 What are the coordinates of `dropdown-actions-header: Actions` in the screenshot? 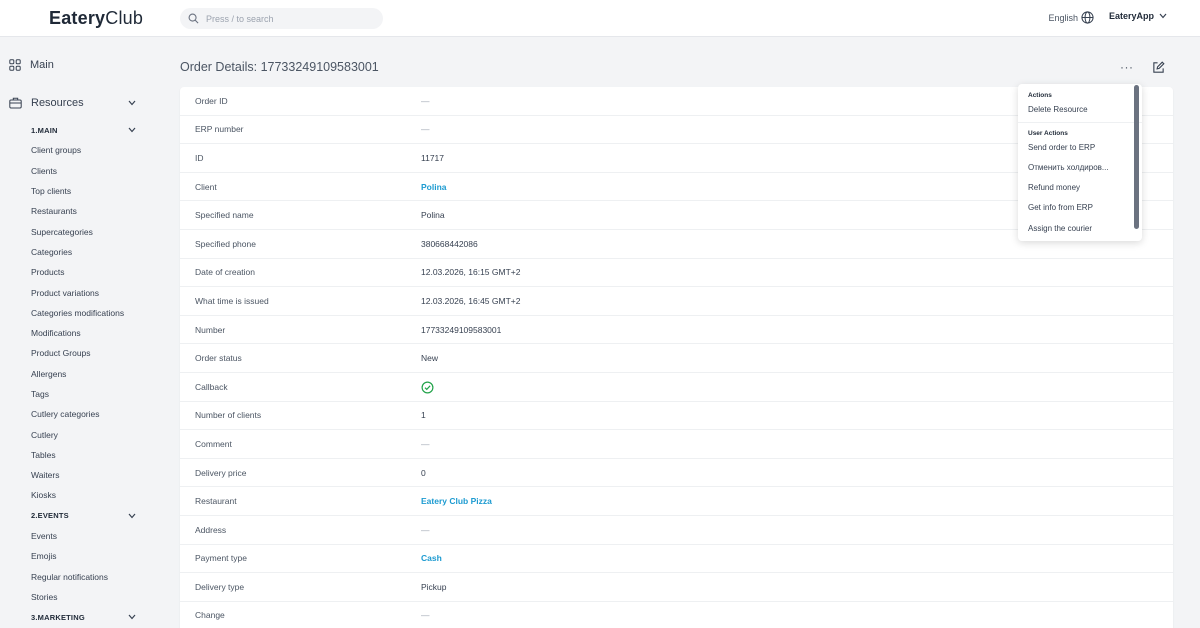 It's located at (1040, 95).